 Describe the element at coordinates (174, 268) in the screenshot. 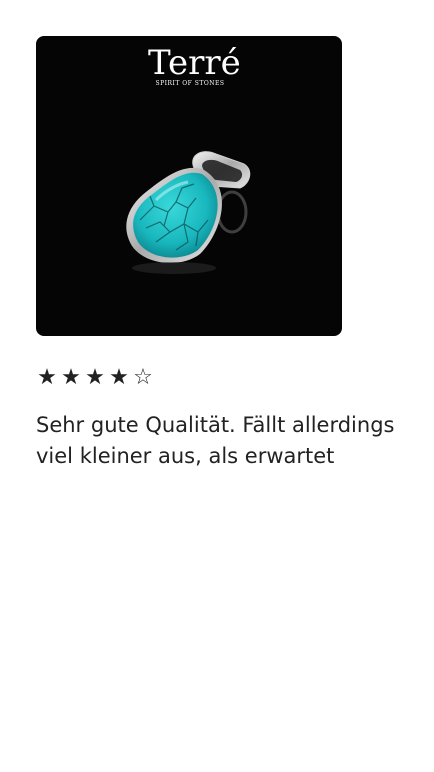

I see `pendant-surface-reflection` at that location.